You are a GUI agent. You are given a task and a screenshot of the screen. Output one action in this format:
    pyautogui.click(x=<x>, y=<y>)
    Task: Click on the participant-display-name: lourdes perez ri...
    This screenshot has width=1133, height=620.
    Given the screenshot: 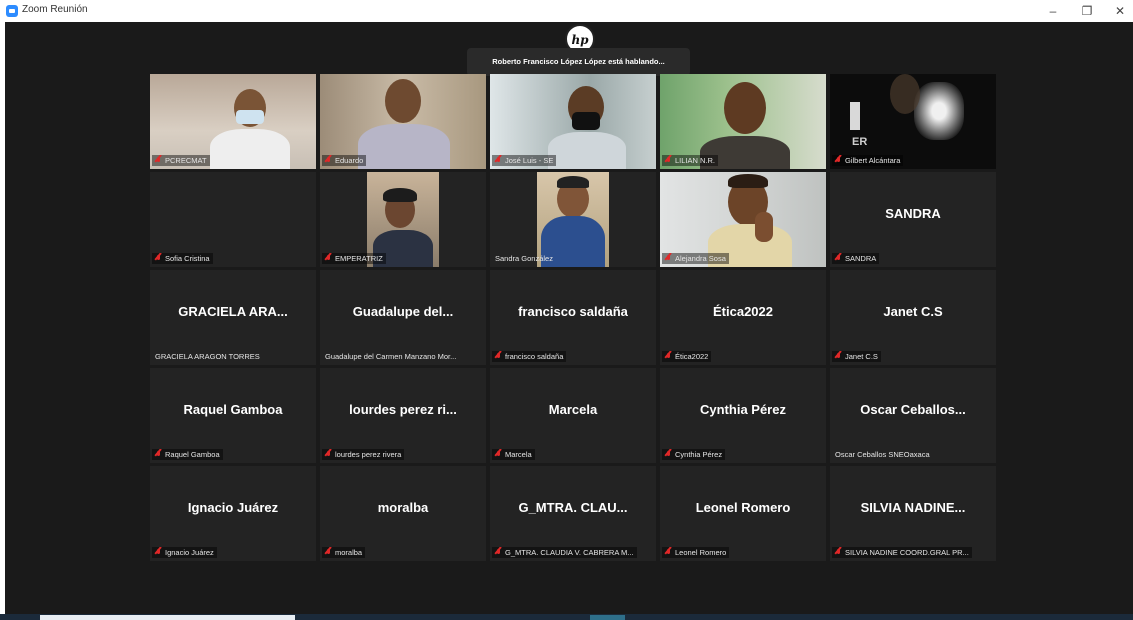 What is the action you would take?
    pyautogui.click(x=403, y=409)
    